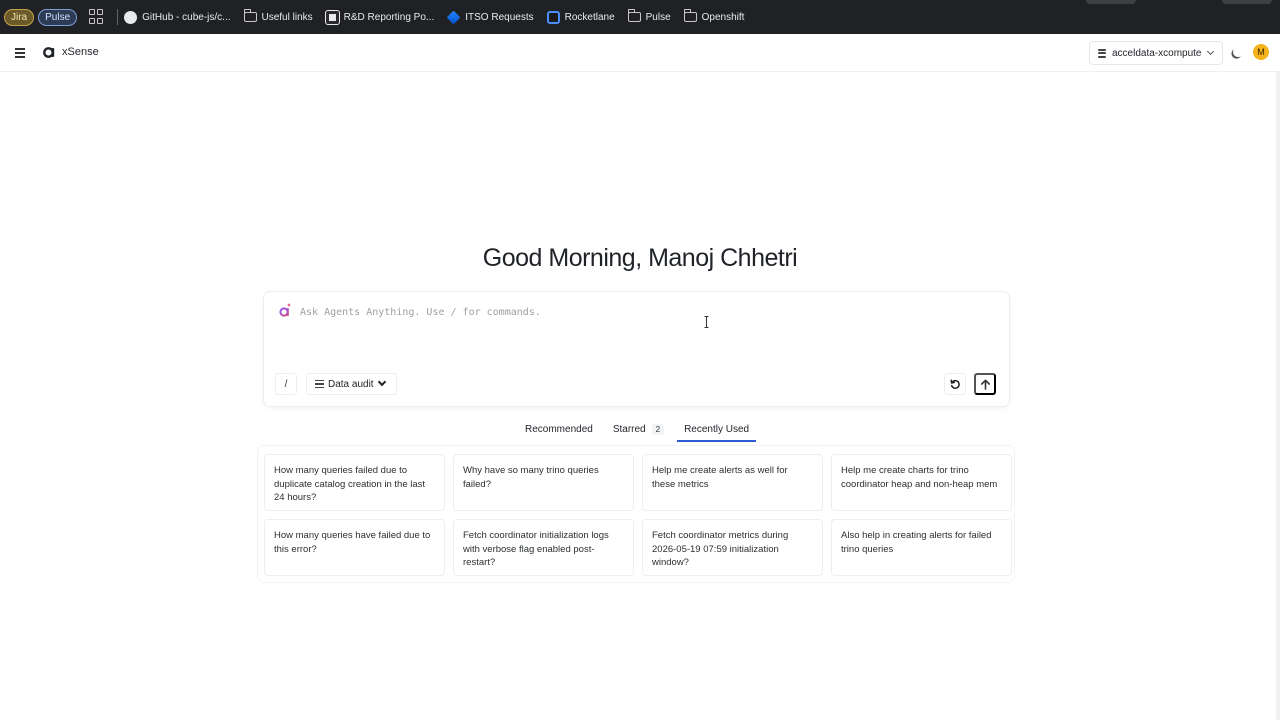  Describe the element at coordinates (131, 17) in the screenshot. I see `github-icon` at that location.